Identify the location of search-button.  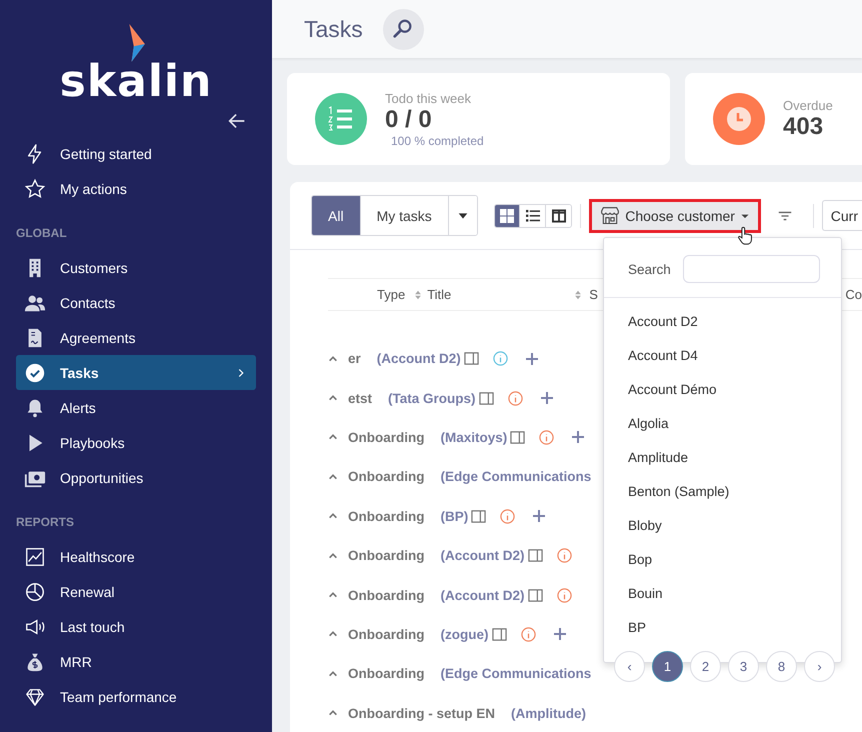
(403, 29).